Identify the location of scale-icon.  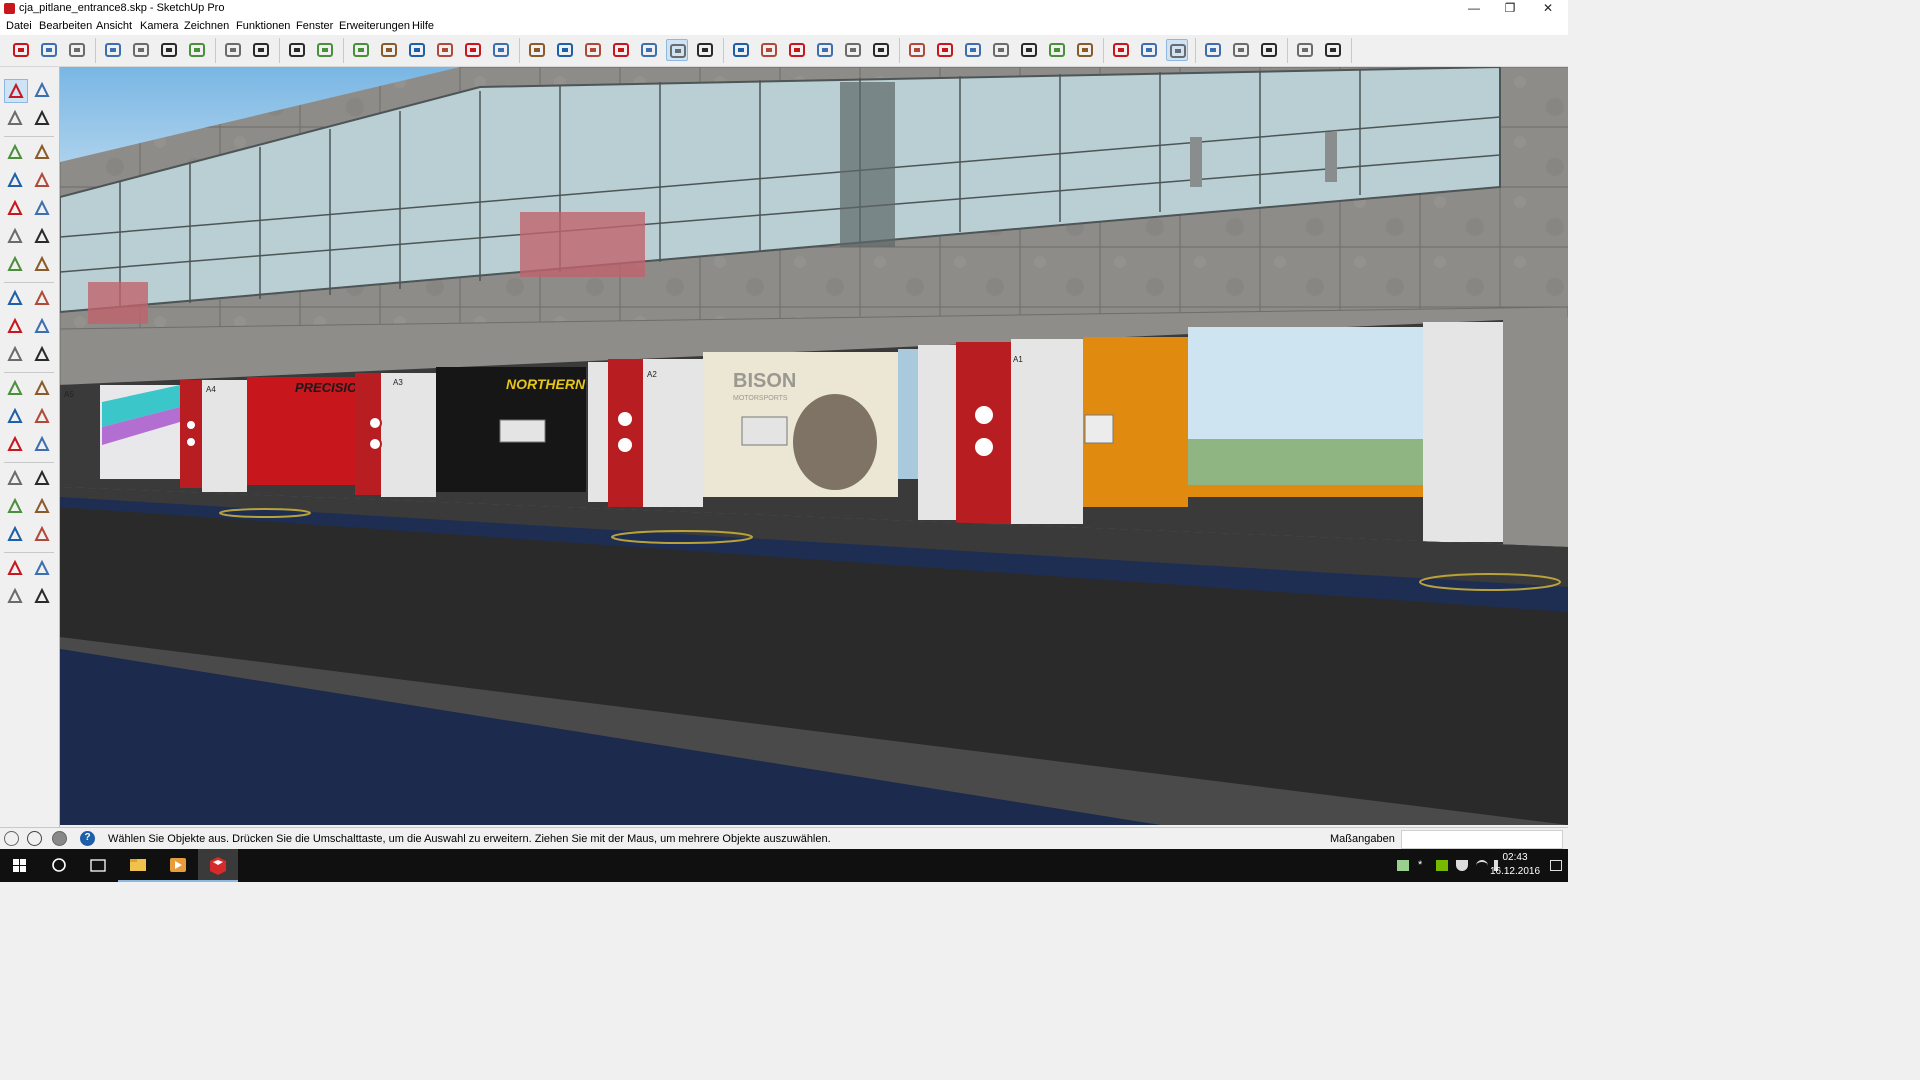
(15, 354).